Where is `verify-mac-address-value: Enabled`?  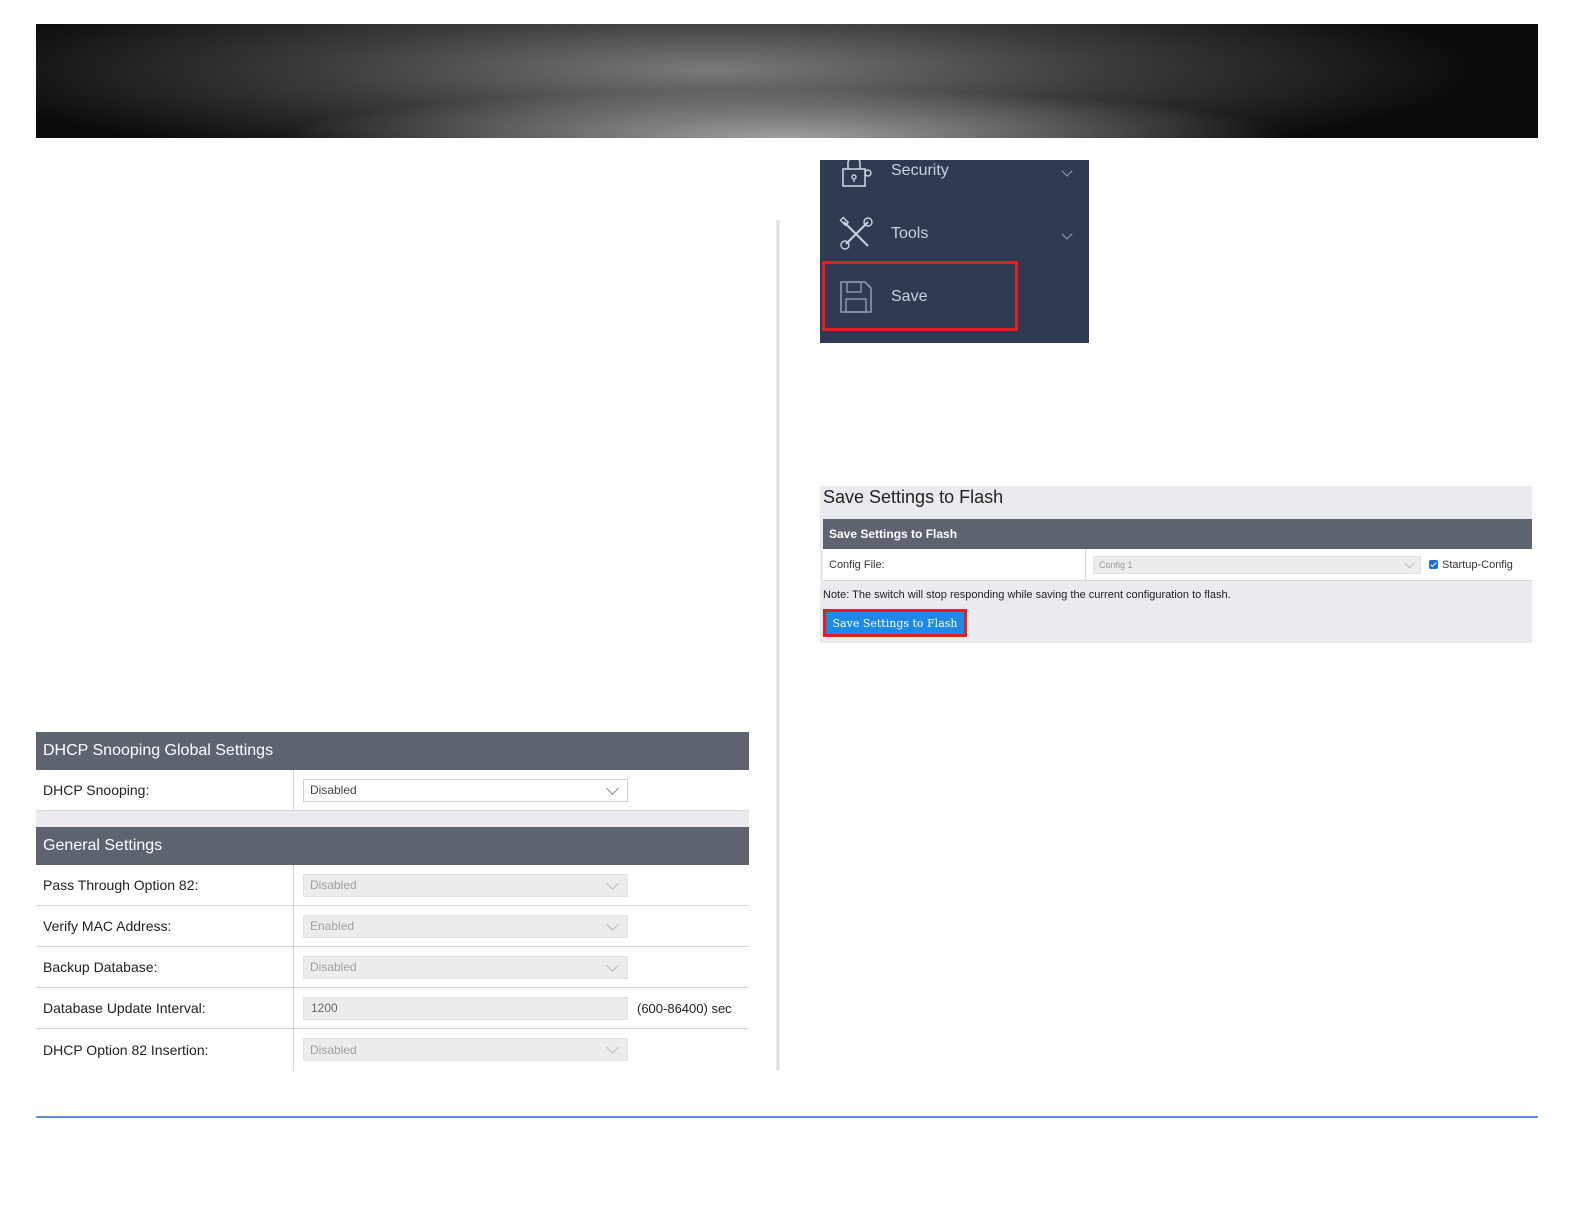
verify-mac-address-value: Enabled is located at coordinates (332, 926).